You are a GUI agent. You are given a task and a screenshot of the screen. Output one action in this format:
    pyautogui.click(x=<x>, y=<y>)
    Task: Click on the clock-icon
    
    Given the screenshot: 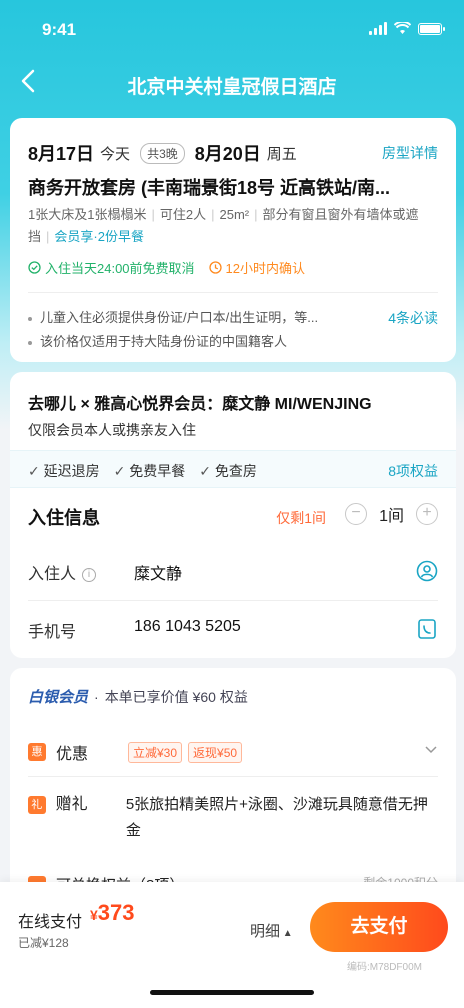 What is the action you would take?
    pyautogui.click(x=215, y=267)
    